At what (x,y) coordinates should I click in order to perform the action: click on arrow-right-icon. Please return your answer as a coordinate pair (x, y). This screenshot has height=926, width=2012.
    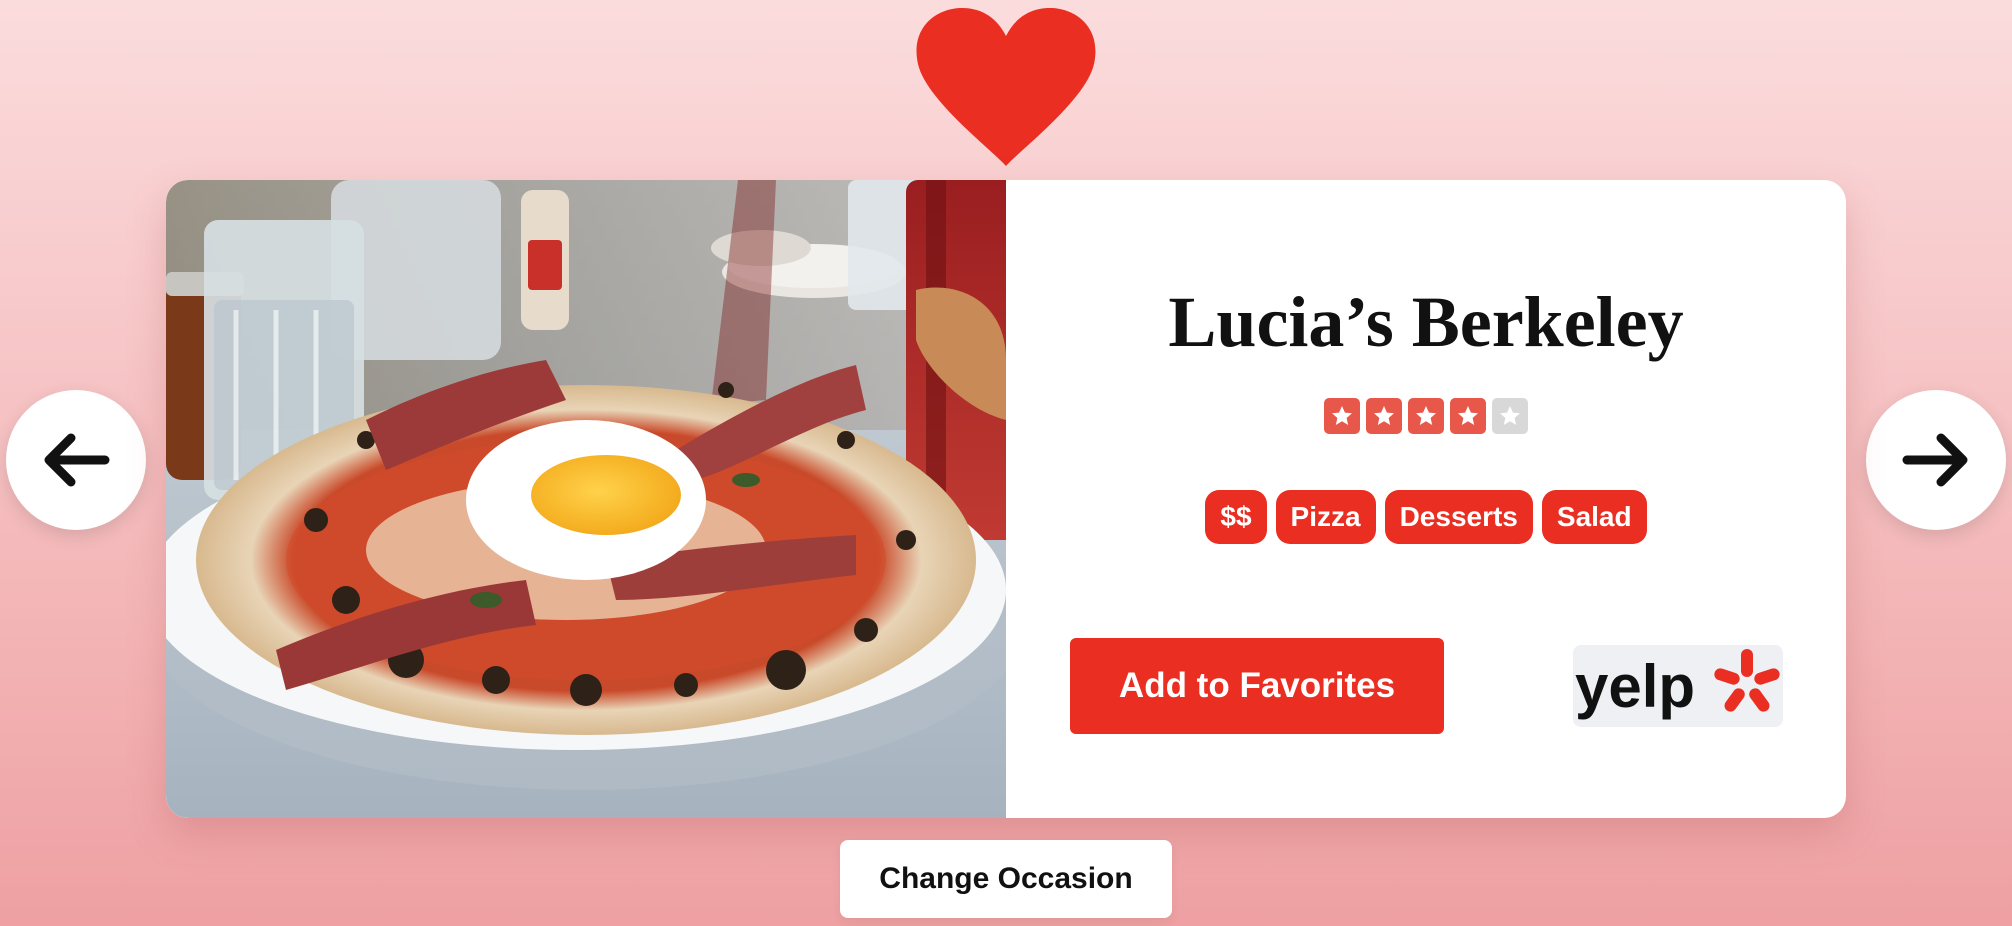
    Looking at the image, I should click on (1935, 460).